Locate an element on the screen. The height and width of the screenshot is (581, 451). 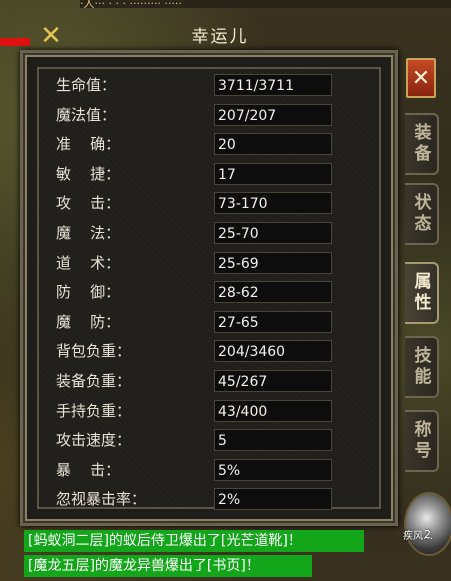
stat-label: 防 御： is located at coordinates (88, 292).